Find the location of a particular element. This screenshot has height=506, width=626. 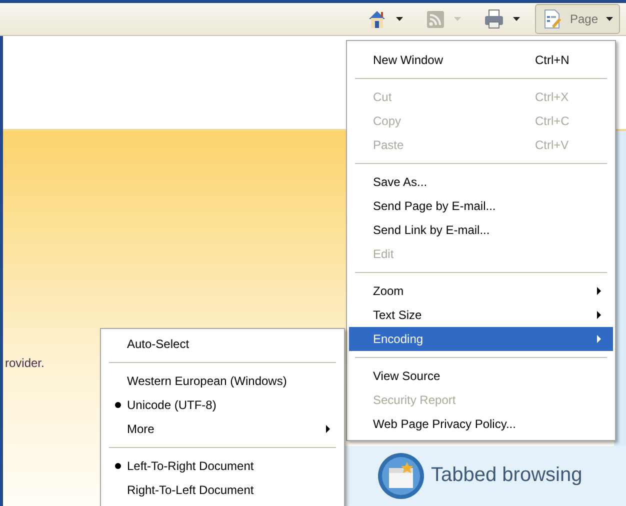

tab-icon is located at coordinates (401, 476).